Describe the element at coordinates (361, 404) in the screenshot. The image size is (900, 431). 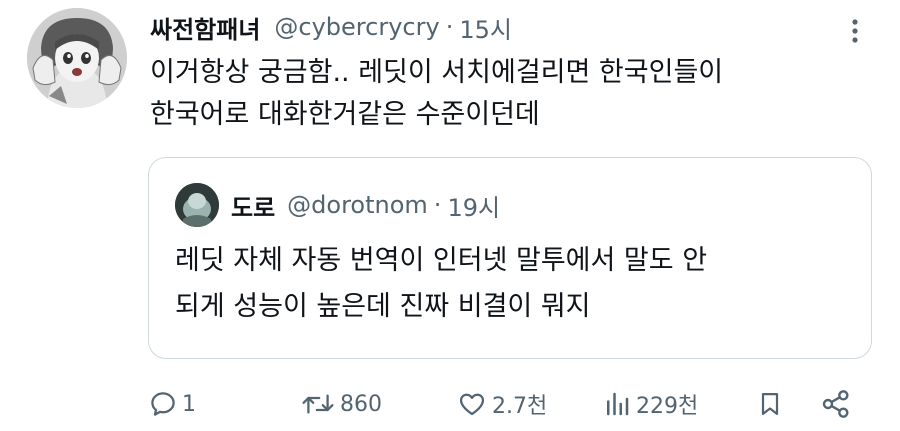
I see `retweet-count: 860` at that location.